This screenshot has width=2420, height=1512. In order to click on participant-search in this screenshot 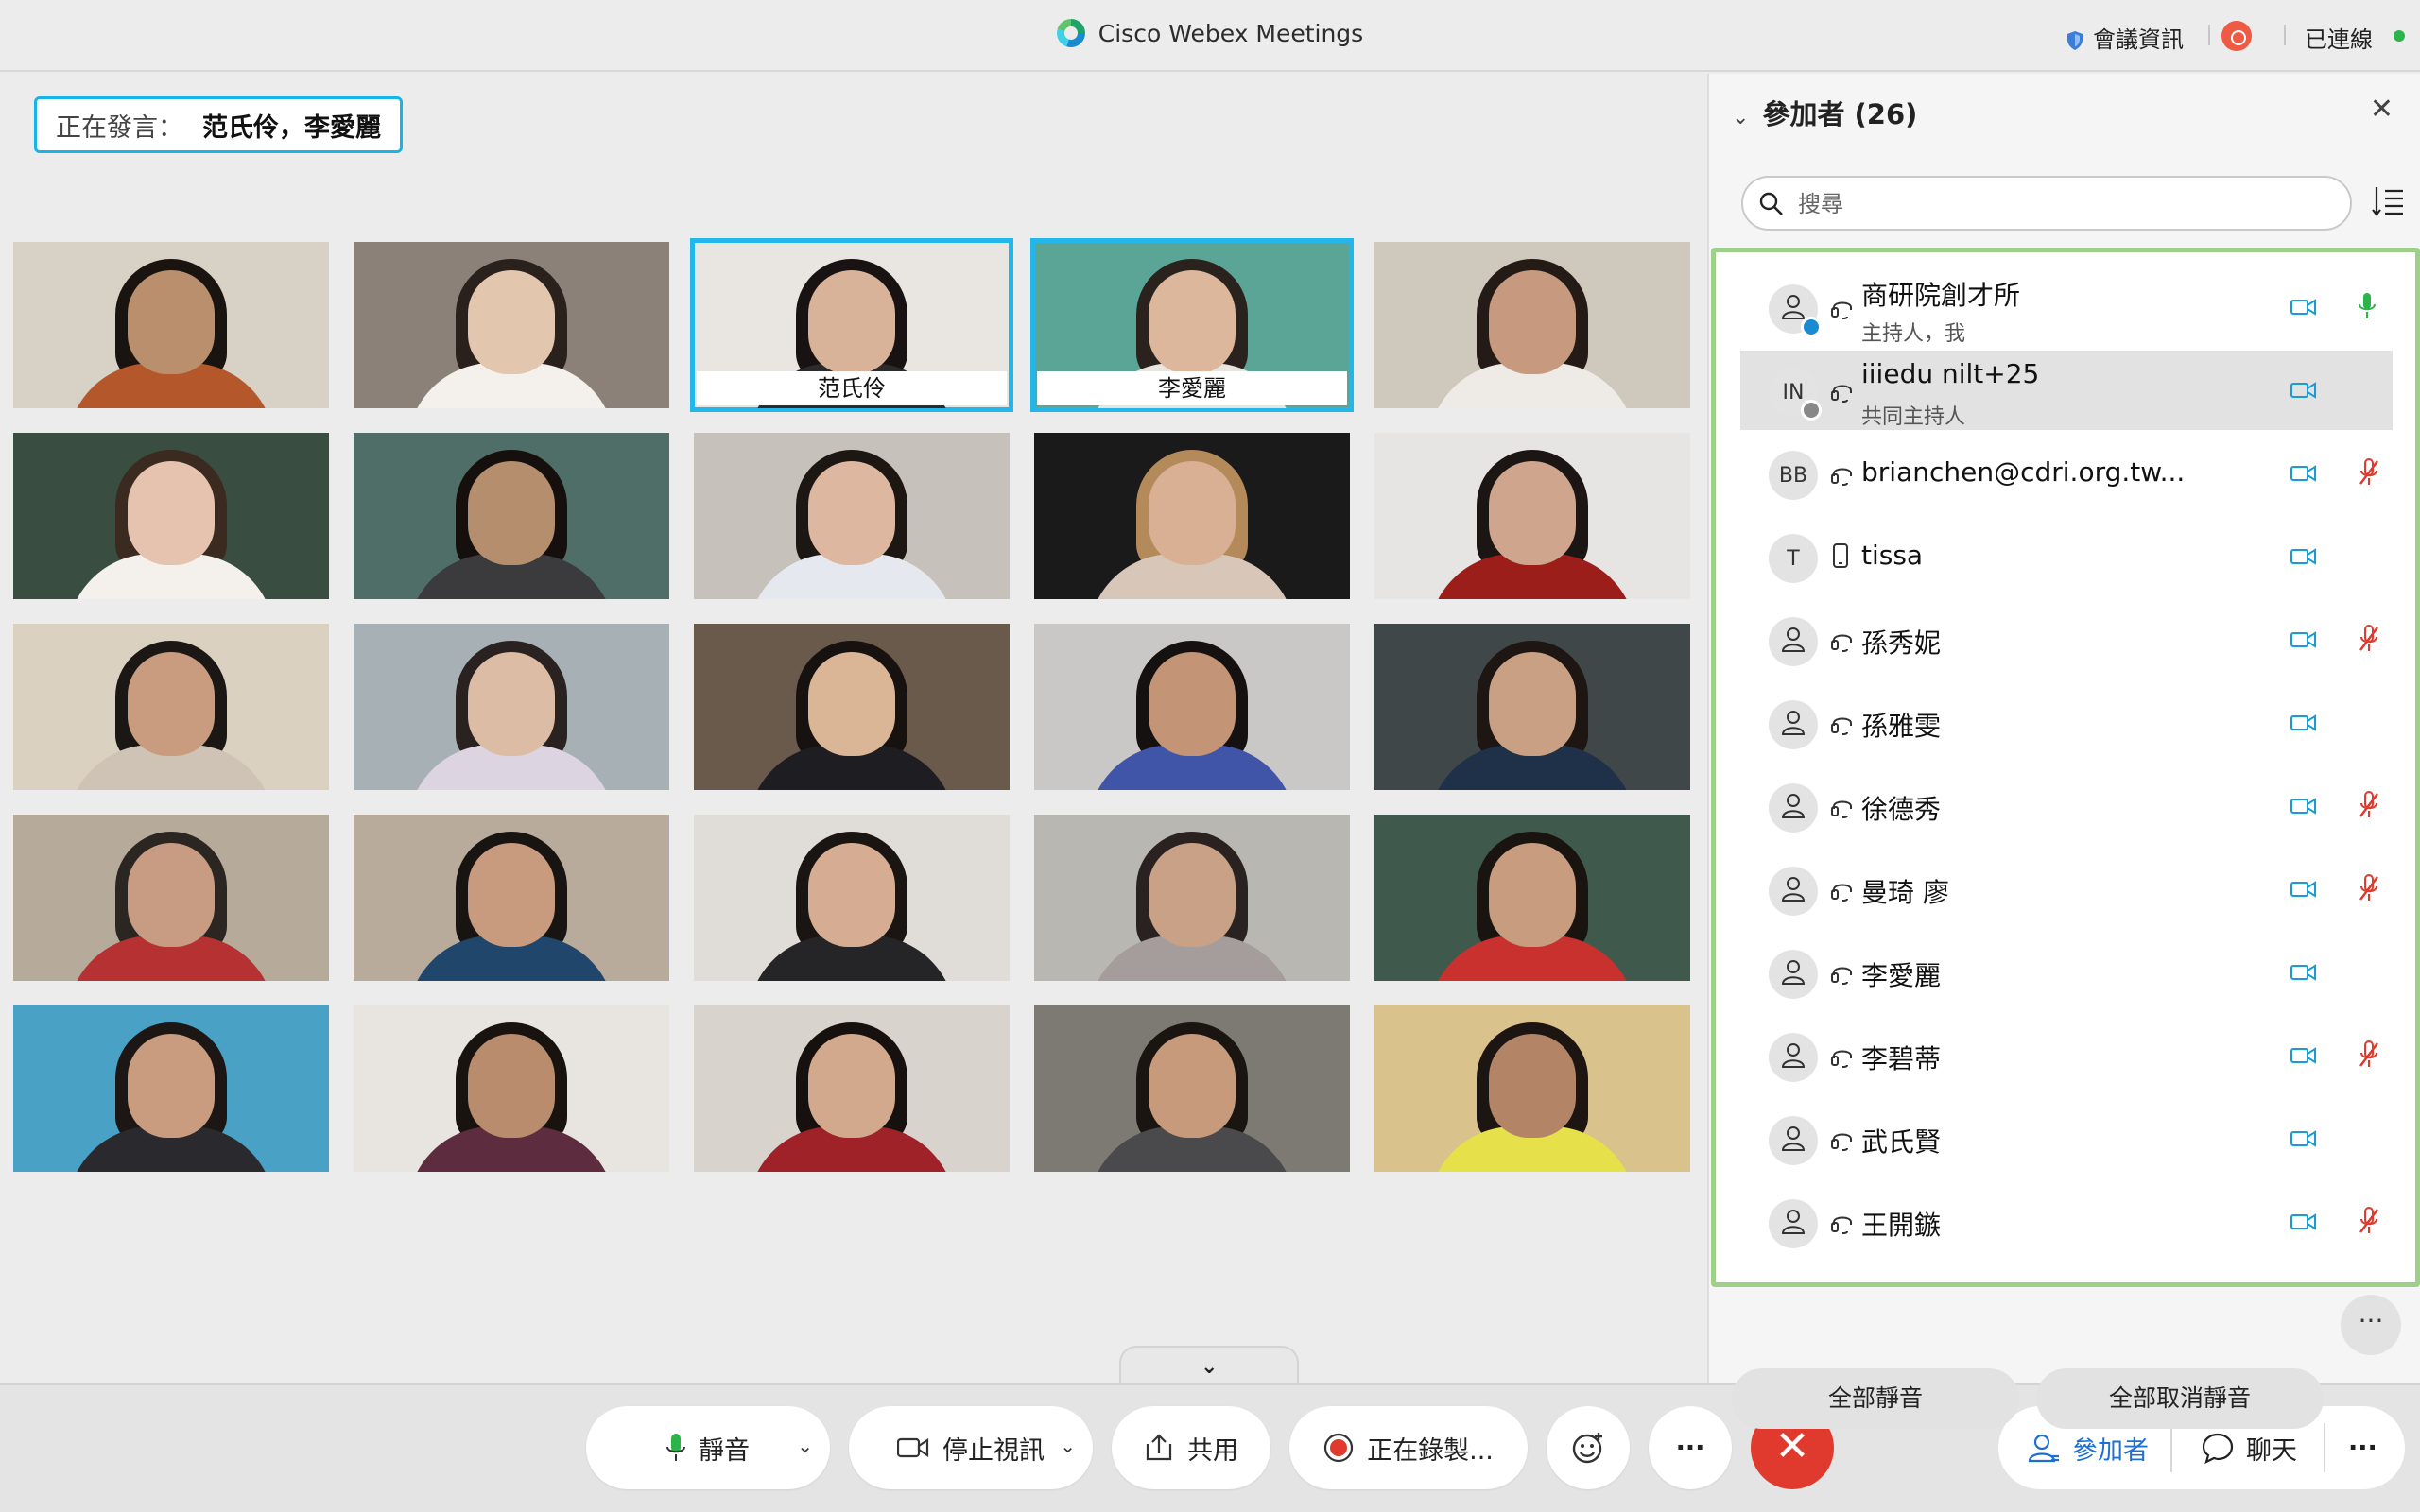, I will do `click(2047, 203)`.